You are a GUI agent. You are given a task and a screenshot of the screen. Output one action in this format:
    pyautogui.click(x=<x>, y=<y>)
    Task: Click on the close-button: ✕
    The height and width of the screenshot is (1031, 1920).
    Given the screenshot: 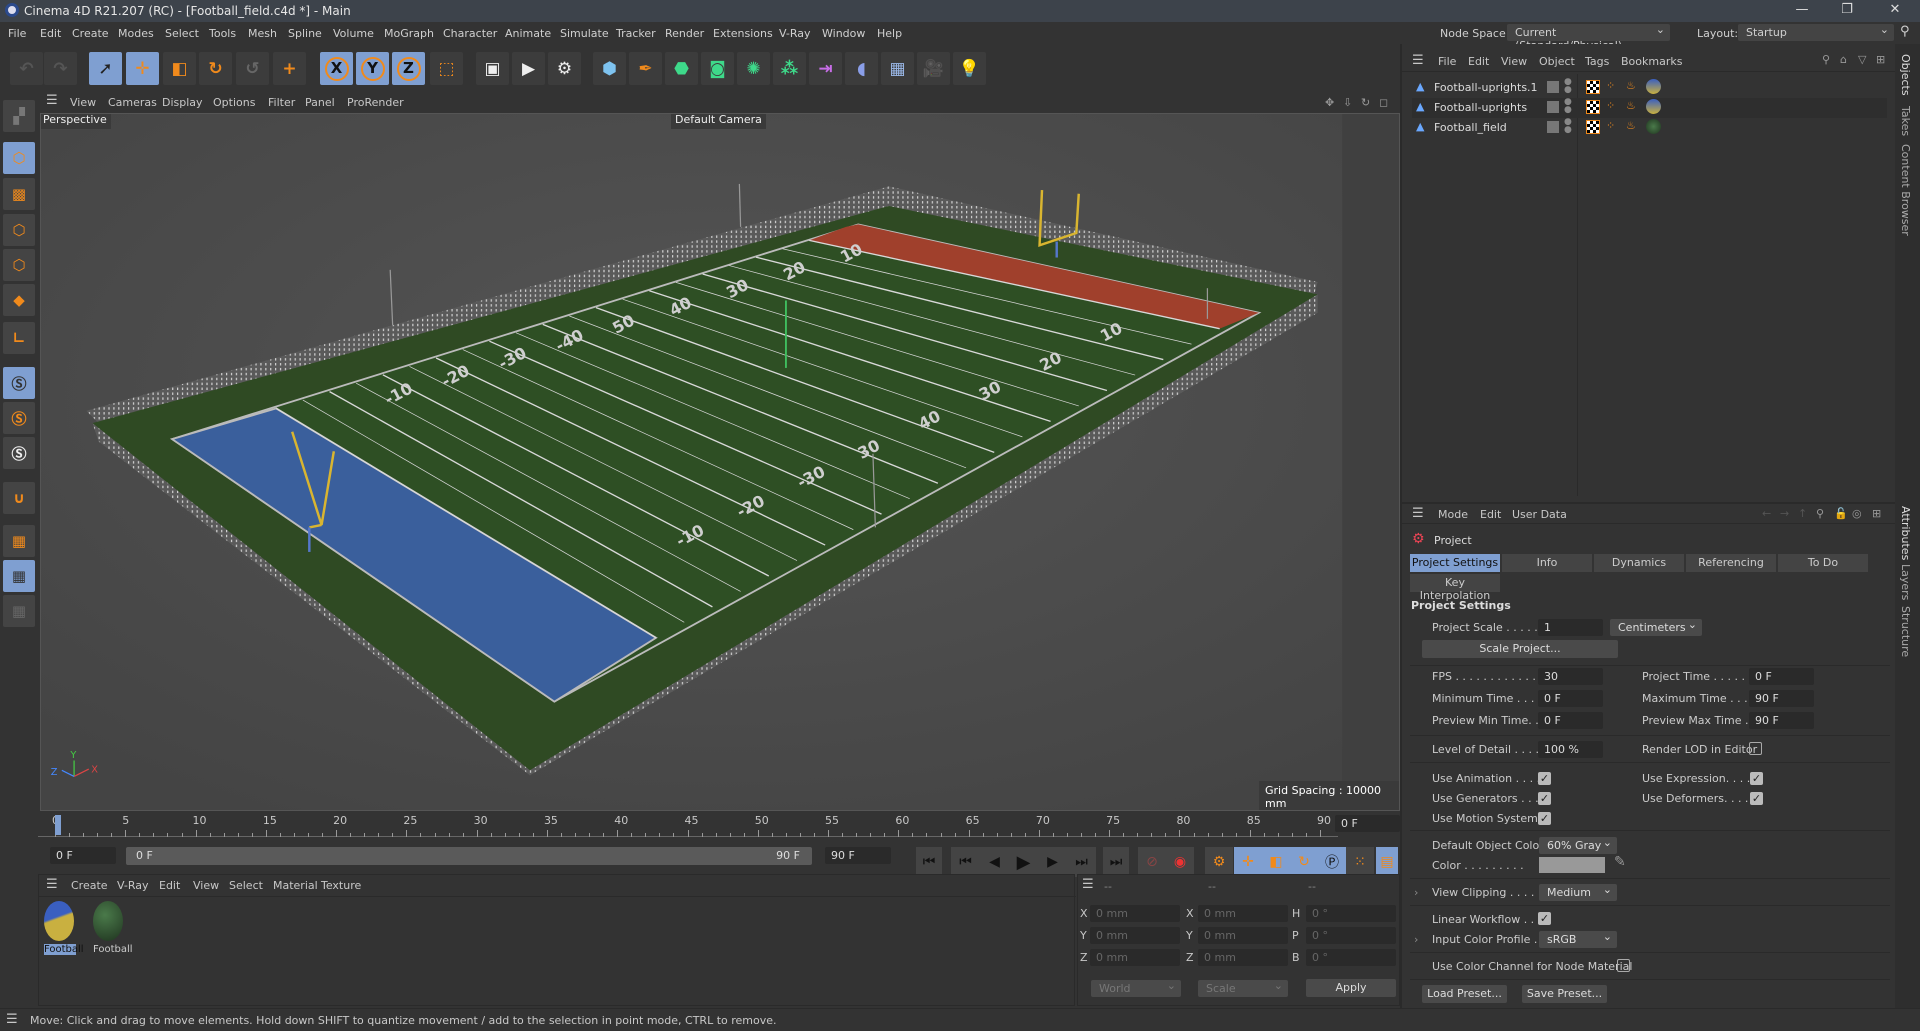 What is the action you would take?
    pyautogui.click(x=1895, y=11)
    